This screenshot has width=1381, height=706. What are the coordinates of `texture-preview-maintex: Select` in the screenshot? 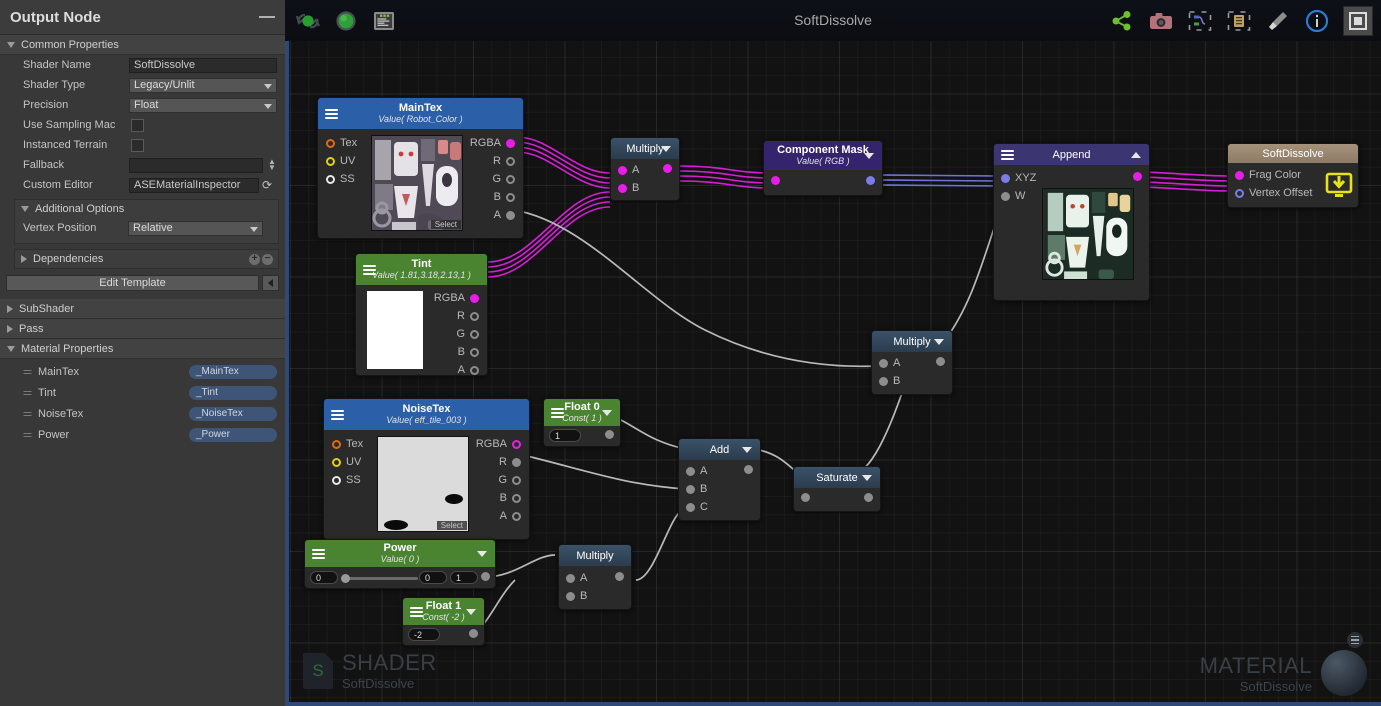 It's located at (417, 183).